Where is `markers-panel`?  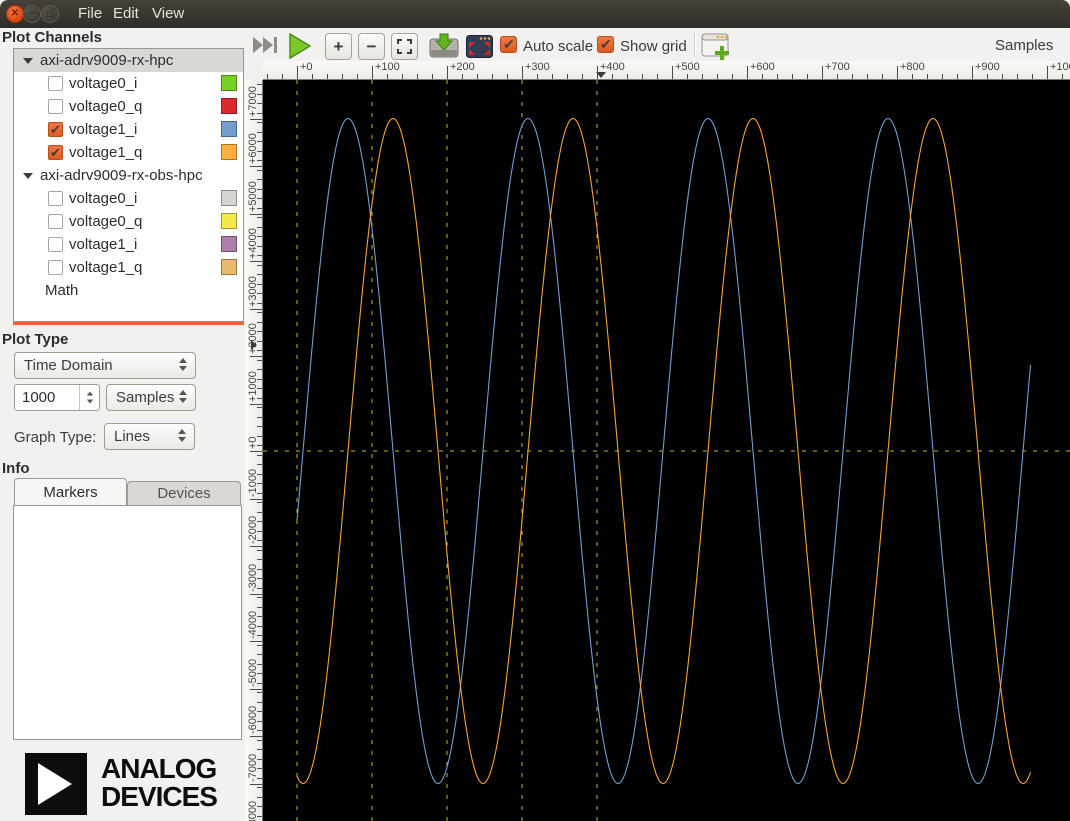 markers-panel is located at coordinates (127, 622).